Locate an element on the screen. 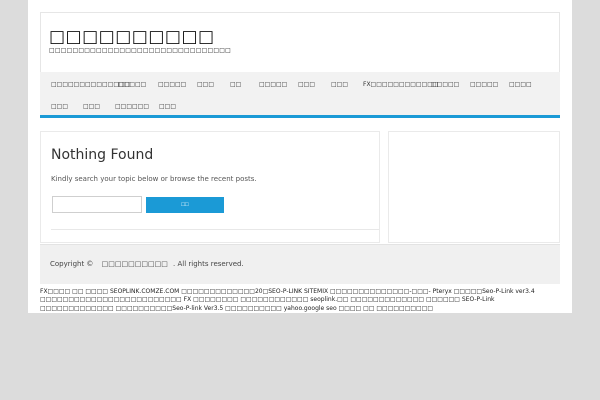 The height and width of the screenshot is (400, 600). content-divider is located at coordinates (215, 229).